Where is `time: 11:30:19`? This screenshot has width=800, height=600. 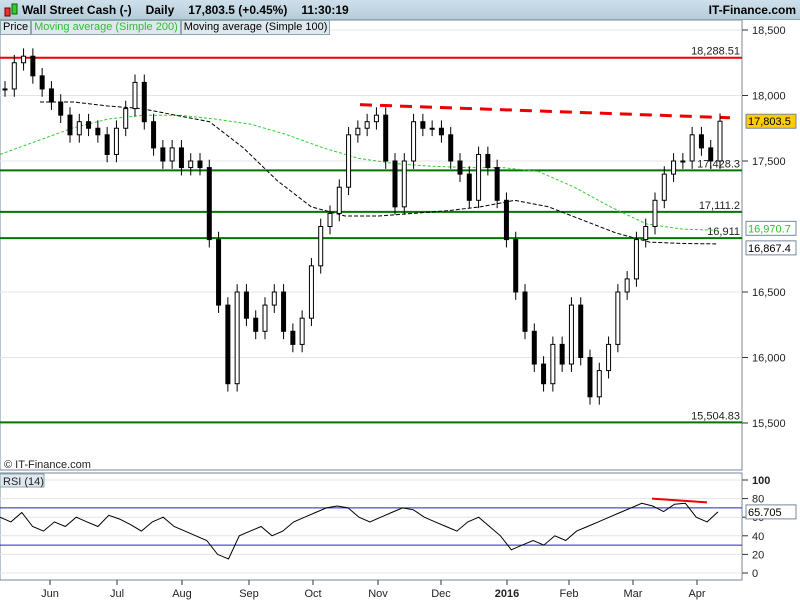
time: 11:30:19 is located at coordinates (325, 9).